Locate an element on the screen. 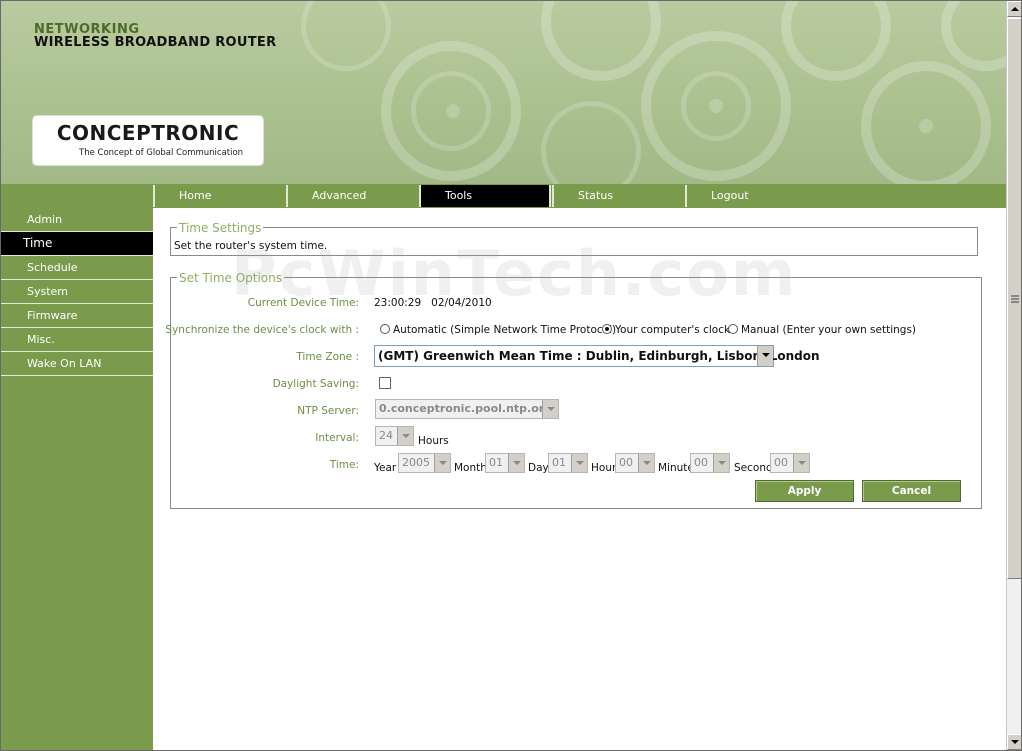 The height and width of the screenshot is (751, 1022). apply-button: Apply is located at coordinates (804, 491).